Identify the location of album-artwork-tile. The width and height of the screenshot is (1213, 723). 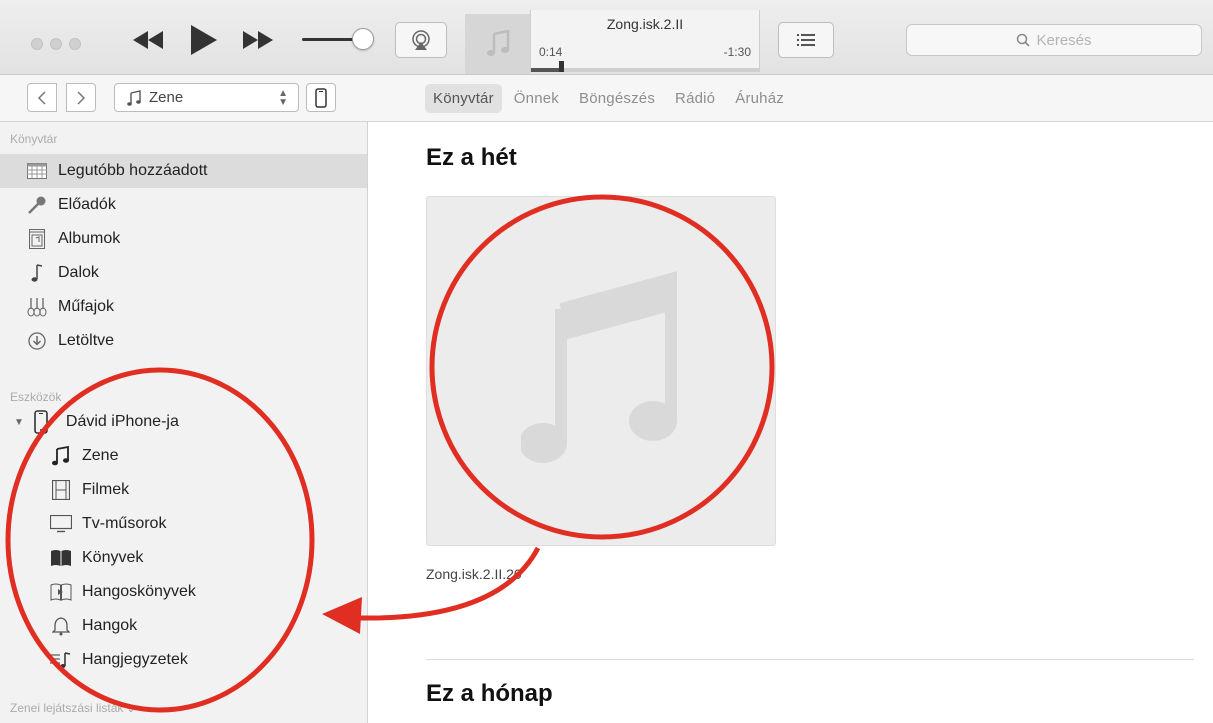
(601, 371).